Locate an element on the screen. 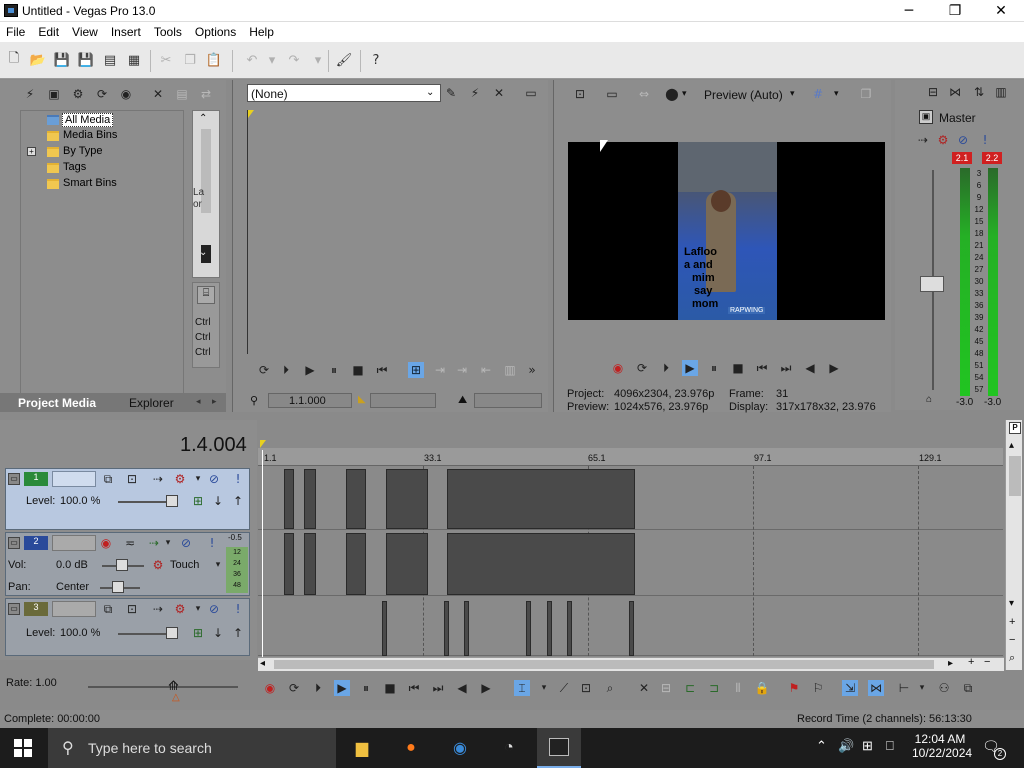 This screenshot has height=768, width=1024. go-to-start-icon: ⏮ is located at coordinates (382, 370).